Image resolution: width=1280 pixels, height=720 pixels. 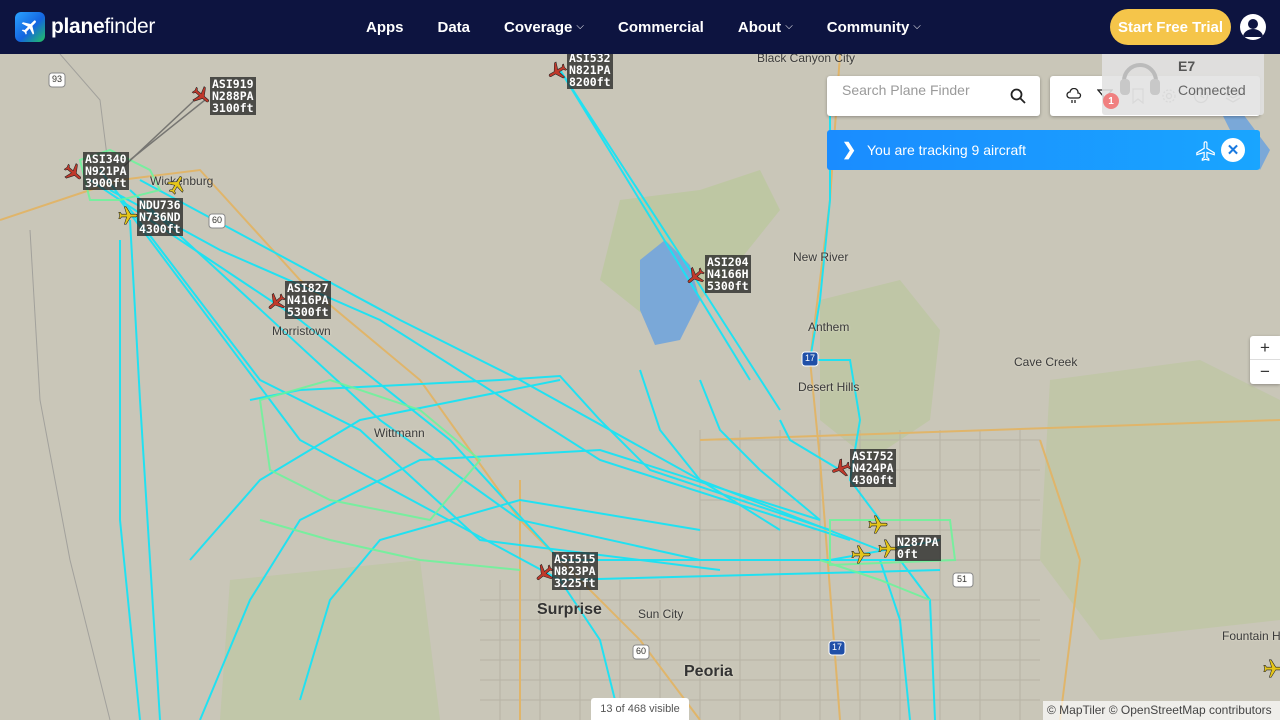 I want to click on close-icon: ✕, so click(x=1233, y=150).